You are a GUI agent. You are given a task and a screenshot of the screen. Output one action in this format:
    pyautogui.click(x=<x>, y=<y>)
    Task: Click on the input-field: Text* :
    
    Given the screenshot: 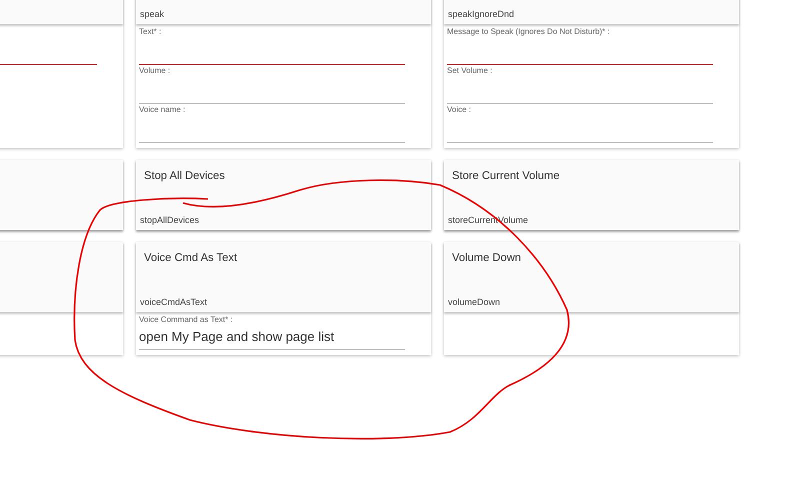 What is the action you would take?
    pyautogui.click(x=272, y=45)
    